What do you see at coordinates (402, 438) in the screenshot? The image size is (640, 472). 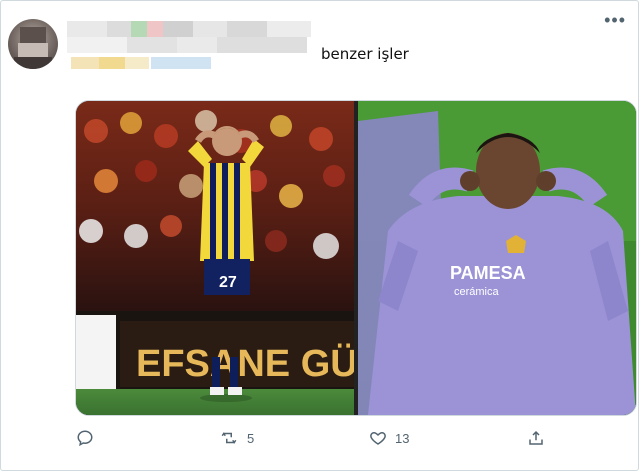 I see `like-count: 13` at bounding box center [402, 438].